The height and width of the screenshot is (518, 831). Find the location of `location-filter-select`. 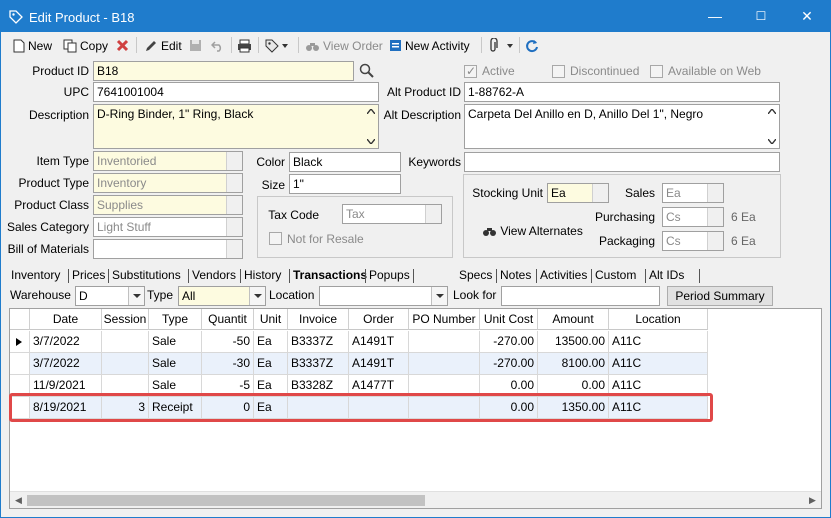

location-filter-select is located at coordinates (383, 296).